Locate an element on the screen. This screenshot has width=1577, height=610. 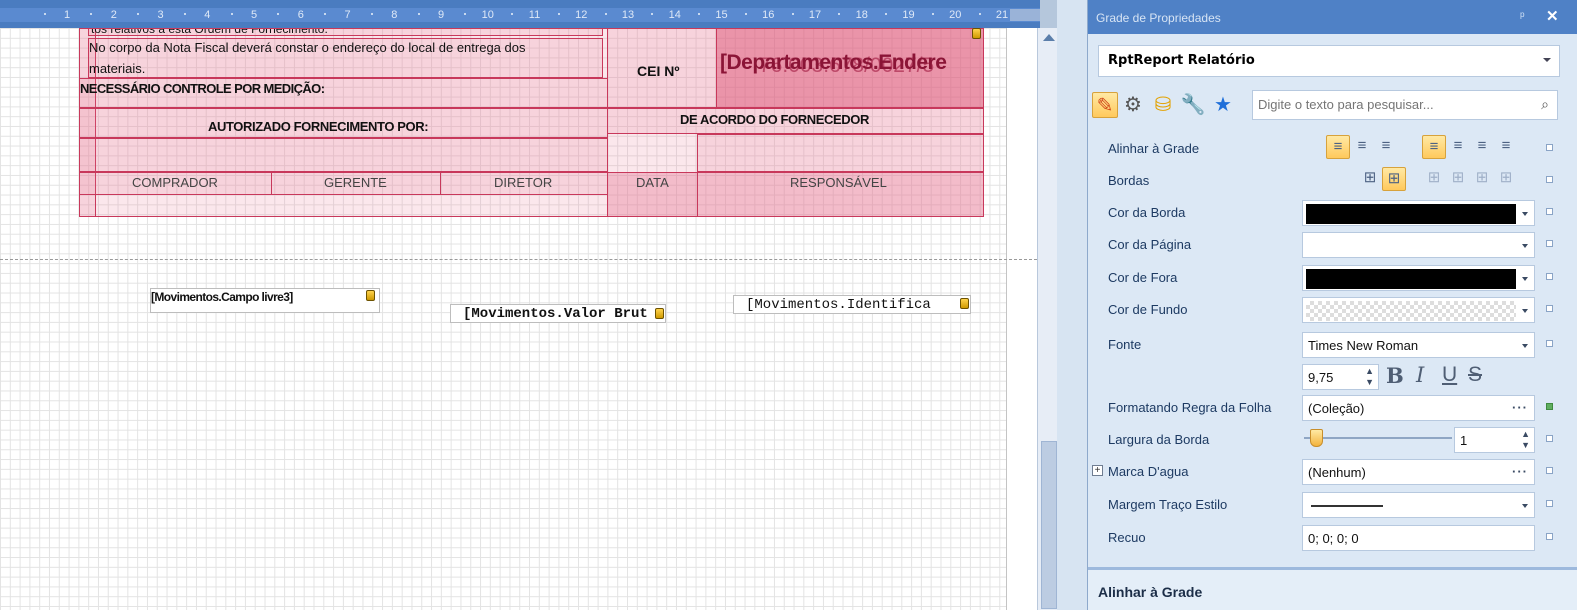
format-rule-field: (Coleção) ··· is located at coordinates (1418, 408).